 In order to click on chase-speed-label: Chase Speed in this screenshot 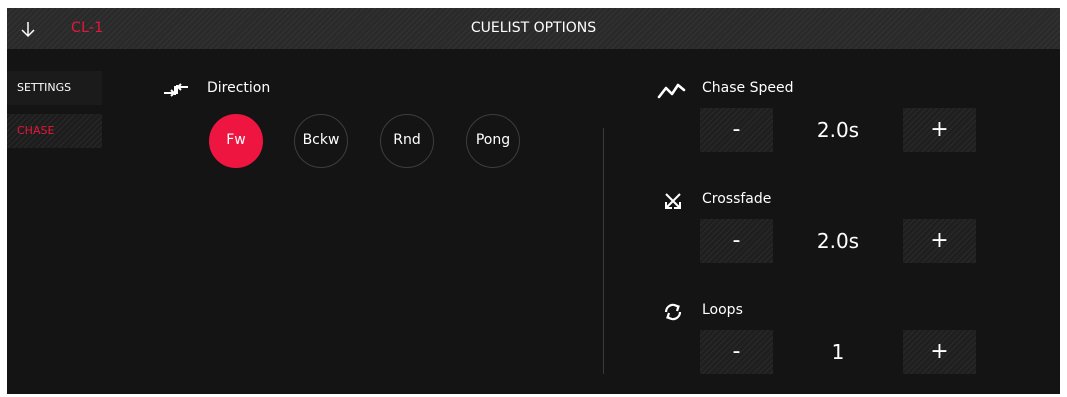, I will do `click(748, 88)`.